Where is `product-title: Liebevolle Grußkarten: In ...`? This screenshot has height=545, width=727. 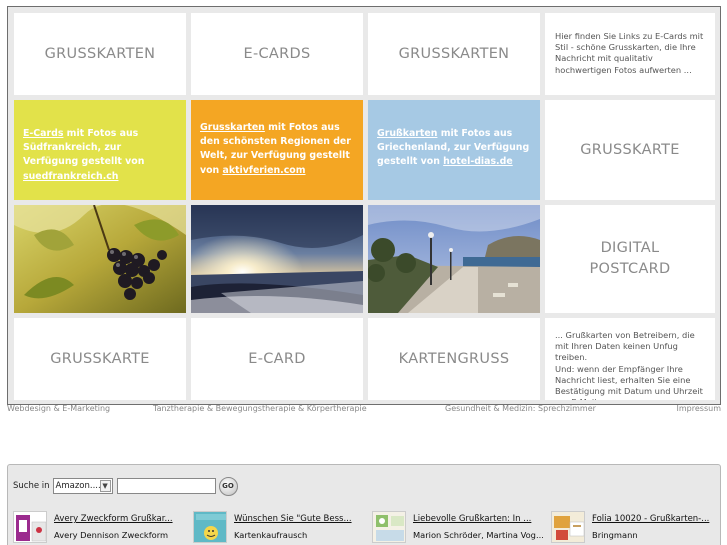
product-title: Liebevolle Grußkarten: In ... is located at coordinates (472, 519).